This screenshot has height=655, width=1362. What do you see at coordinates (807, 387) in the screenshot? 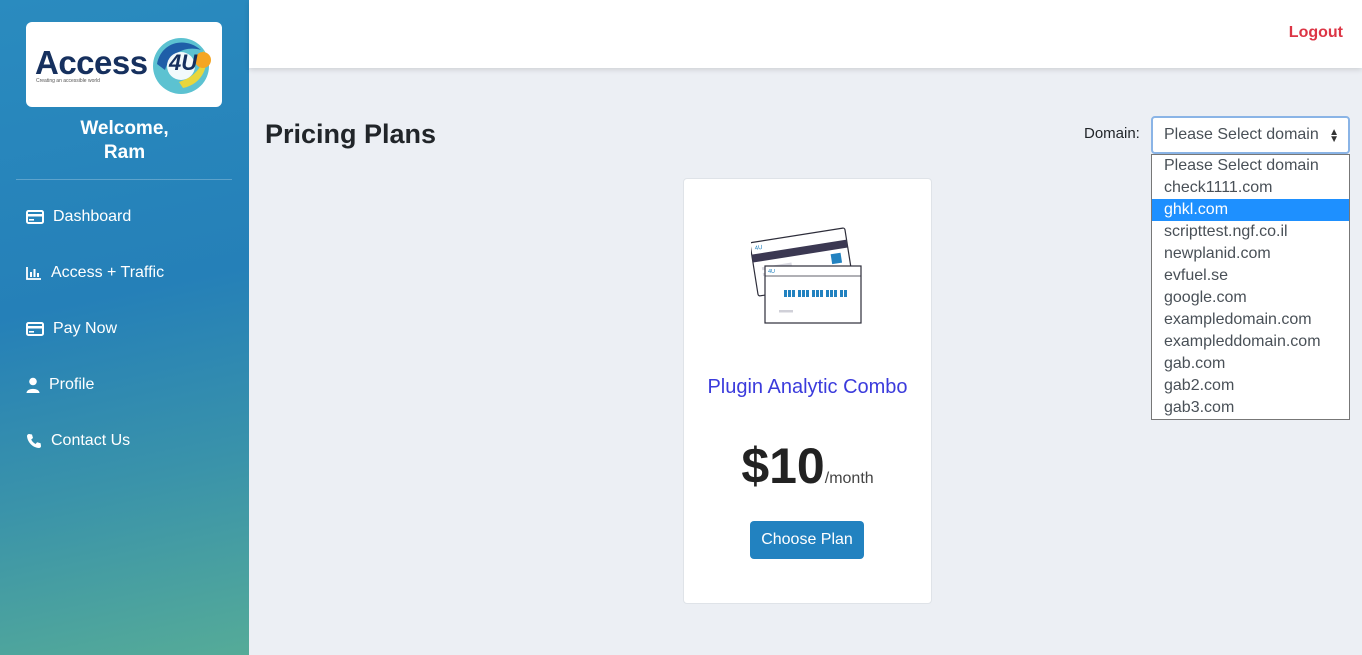
I see `plan-name: Plugin Analytic Combo` at bounding box center [807, 387].